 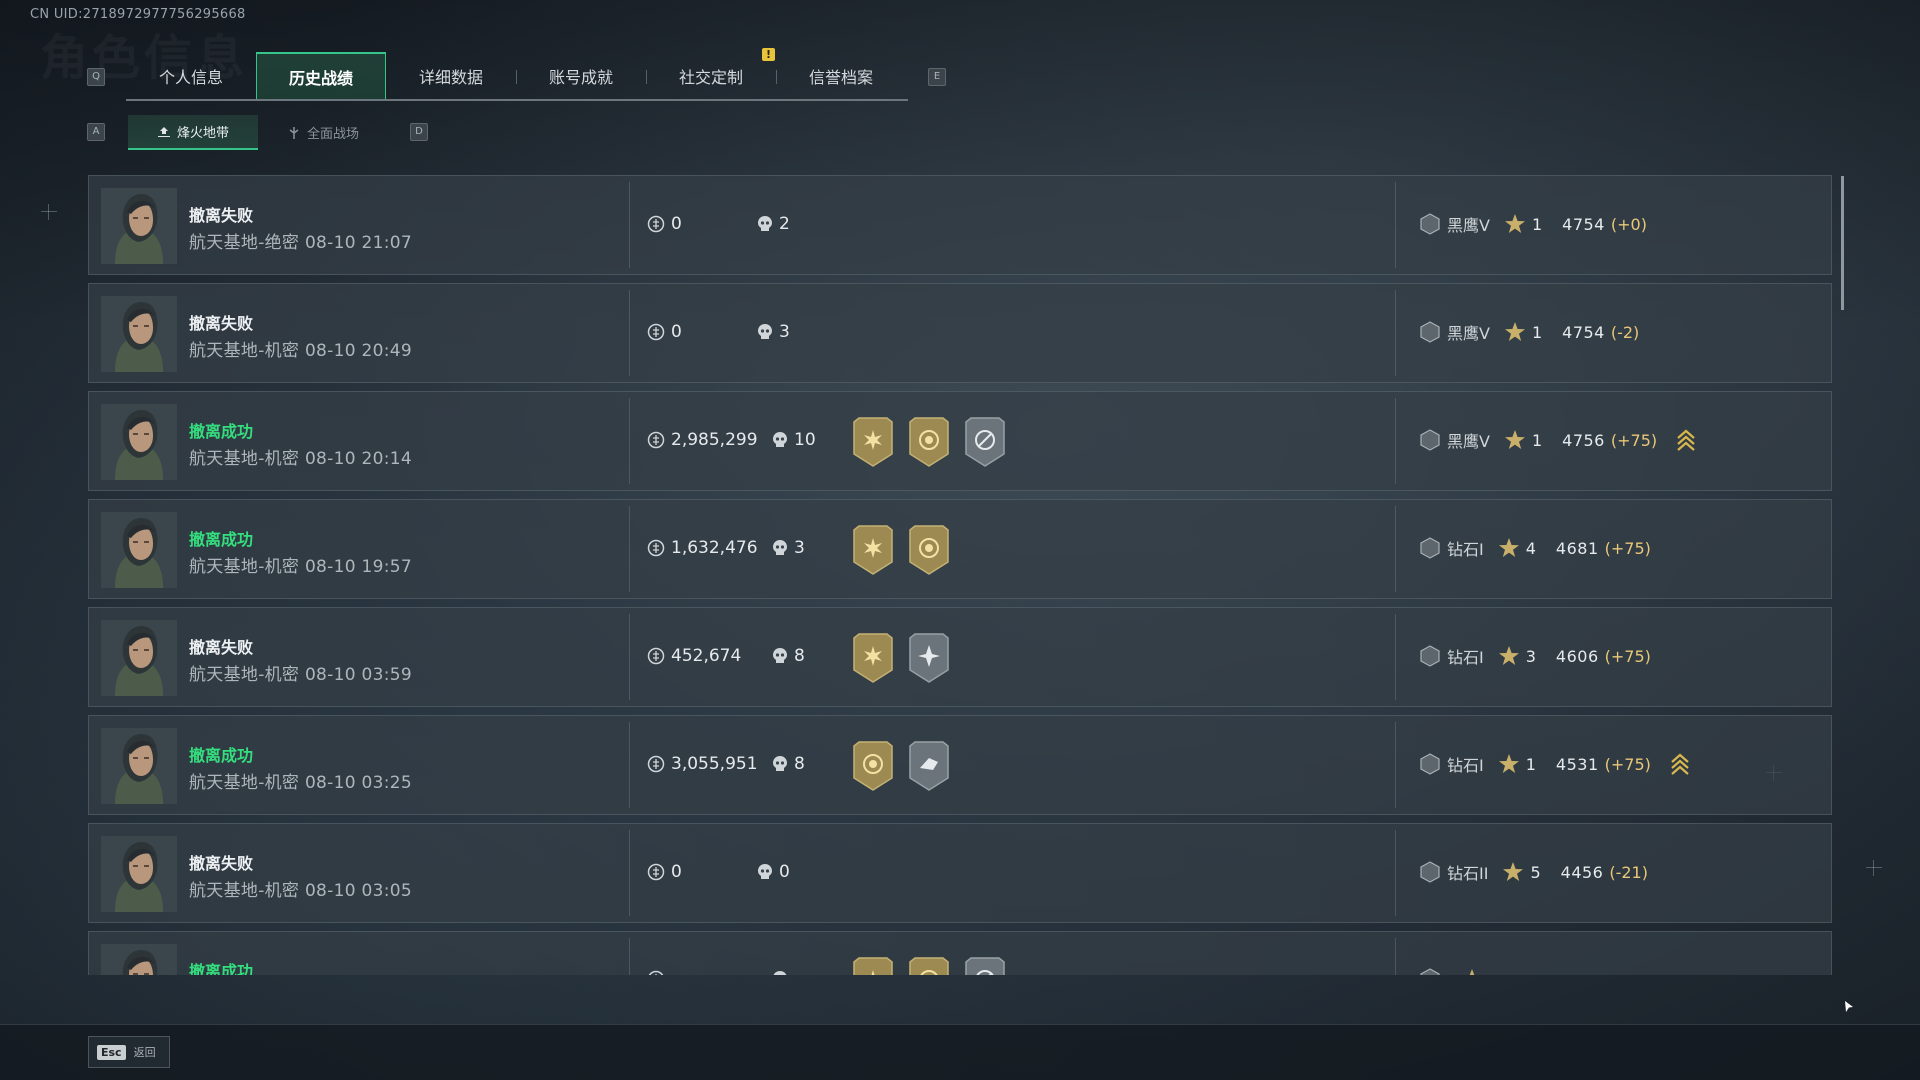 I want to click on tab-achievements: 账号成就, so click(x=581, y=75).